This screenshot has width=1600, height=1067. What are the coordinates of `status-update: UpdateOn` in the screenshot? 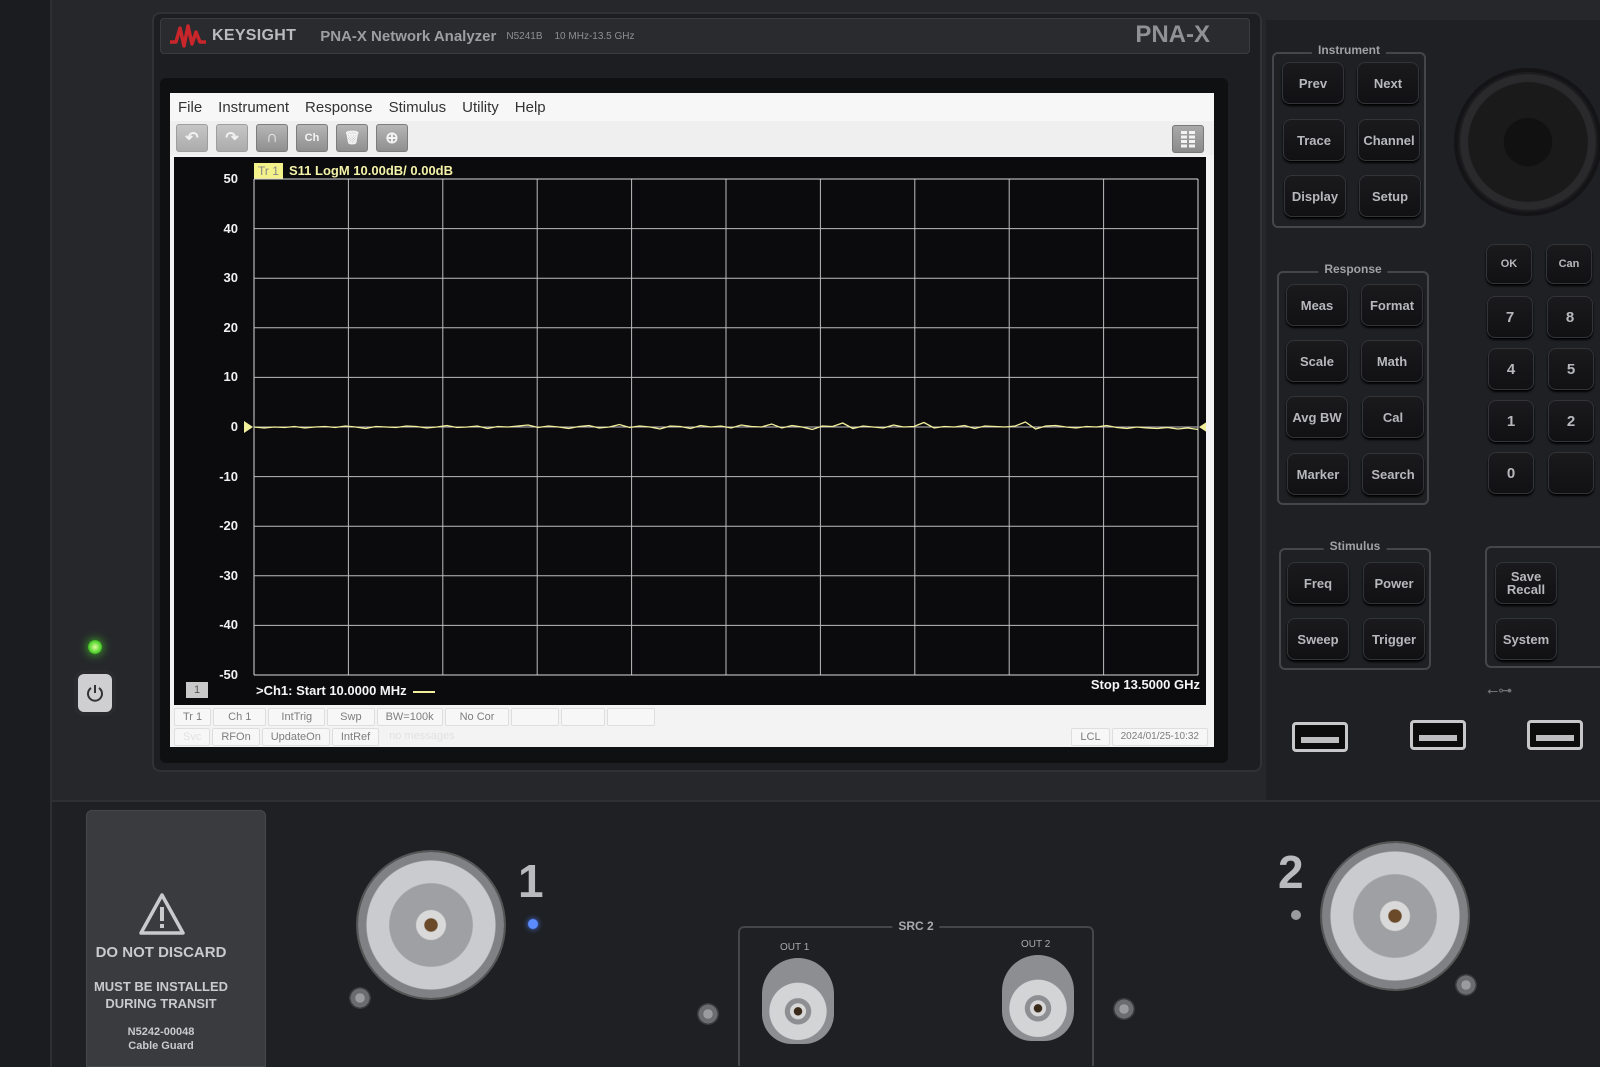 It's located at (295, 737).